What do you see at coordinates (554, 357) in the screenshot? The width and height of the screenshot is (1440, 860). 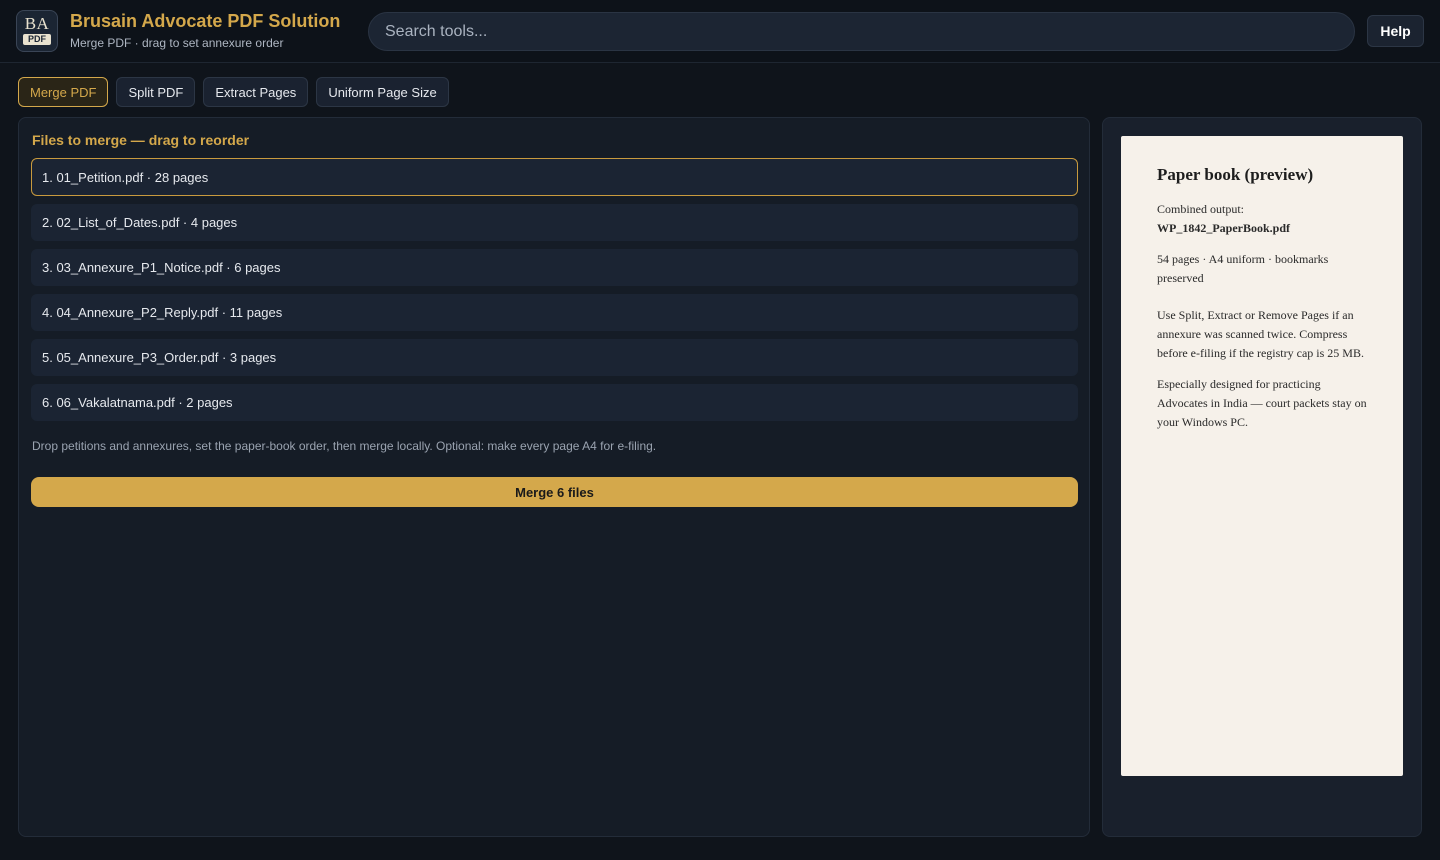 I see `file-item: 5. 05_Annexure_P3_Order.pdf · 3 pages` at bounding box center [554, 357].